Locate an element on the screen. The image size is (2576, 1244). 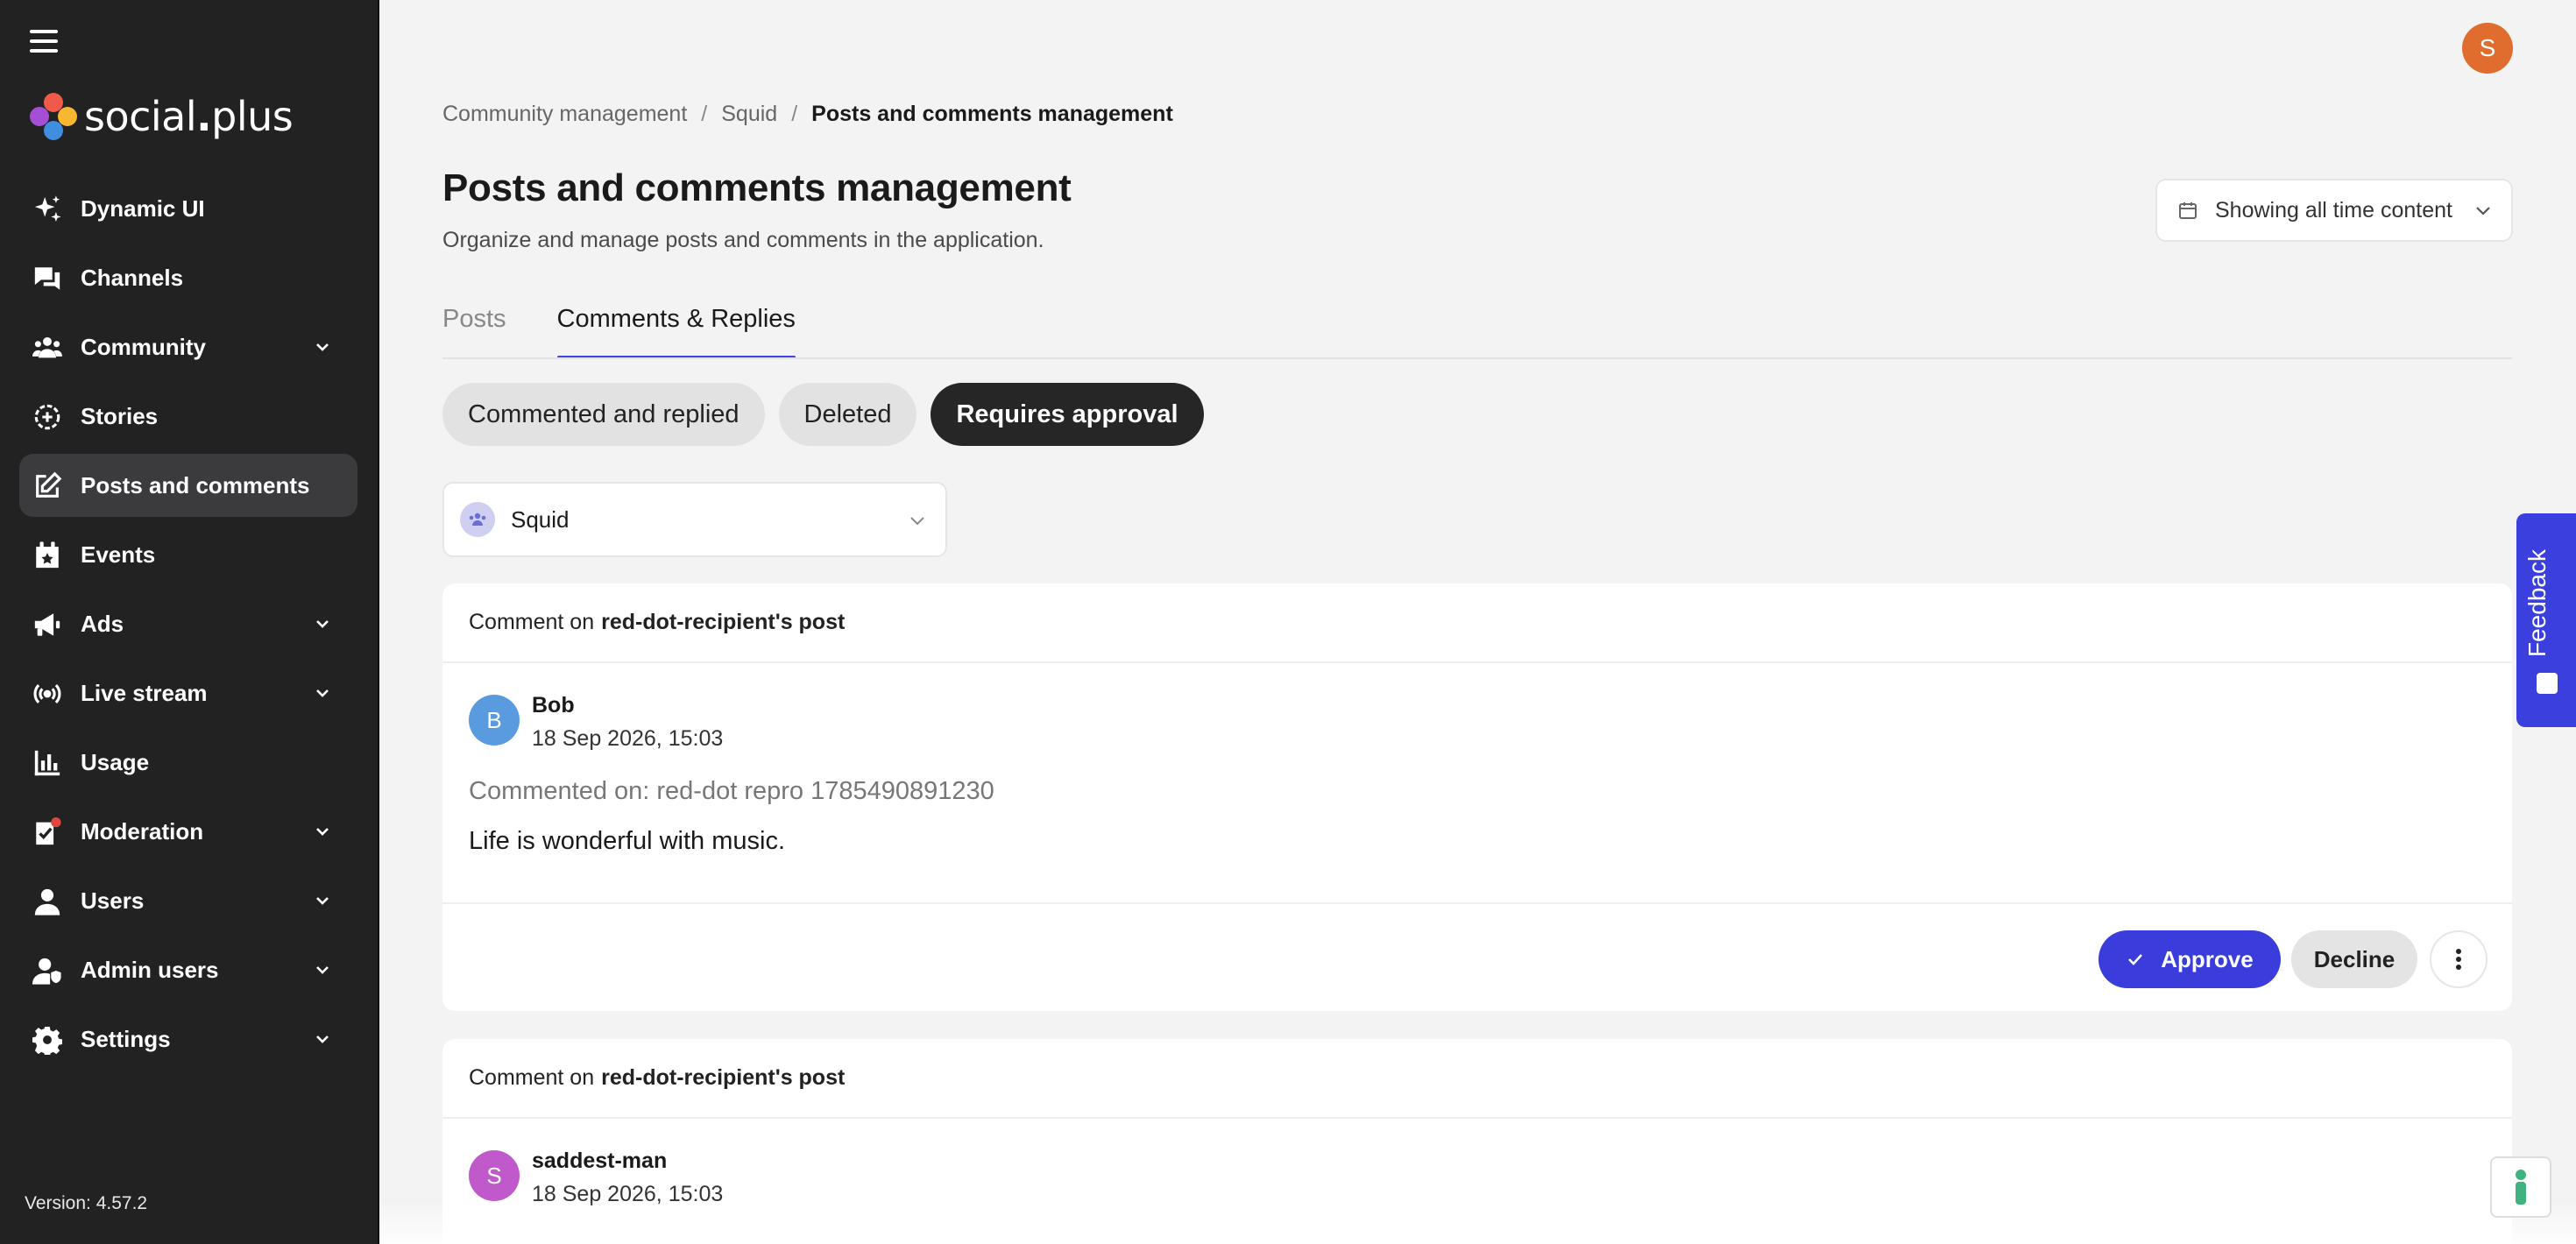
sidebar-item-posts-and-comments: Posts and comments is located at coordinates (188, 486).